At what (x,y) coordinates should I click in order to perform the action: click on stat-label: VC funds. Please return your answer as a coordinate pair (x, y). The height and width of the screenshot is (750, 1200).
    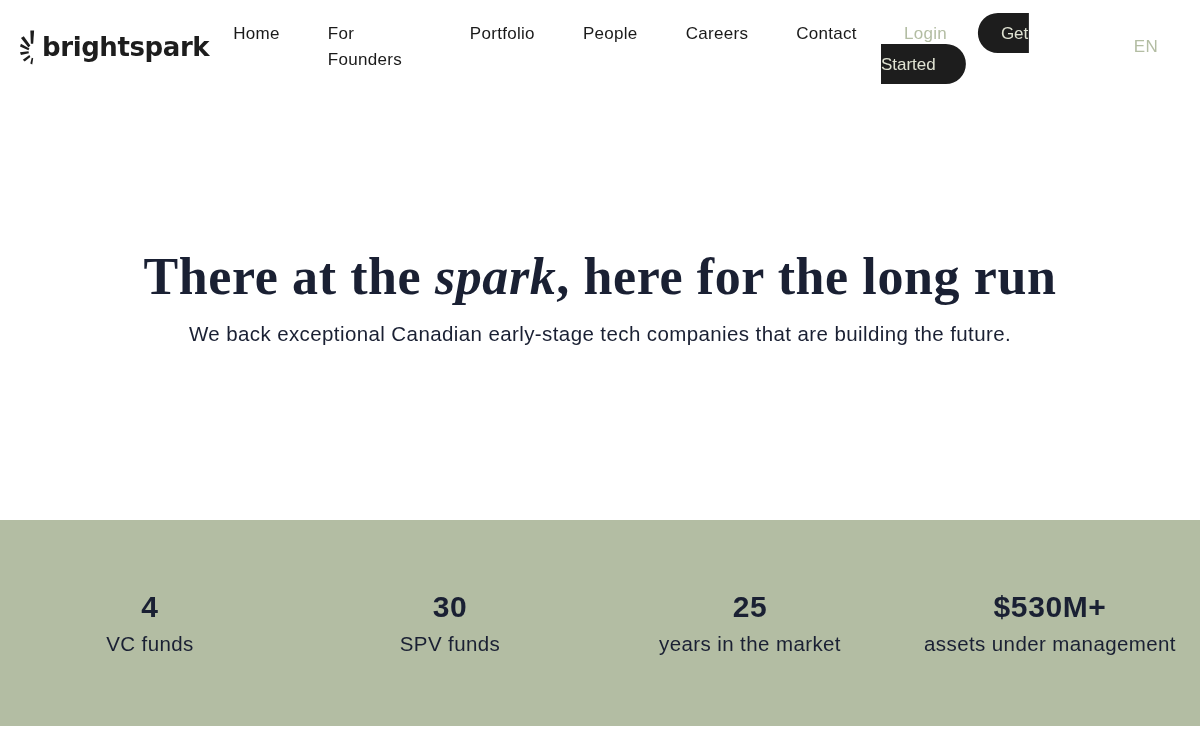
    Looking at the image, I should click on (150, 644).